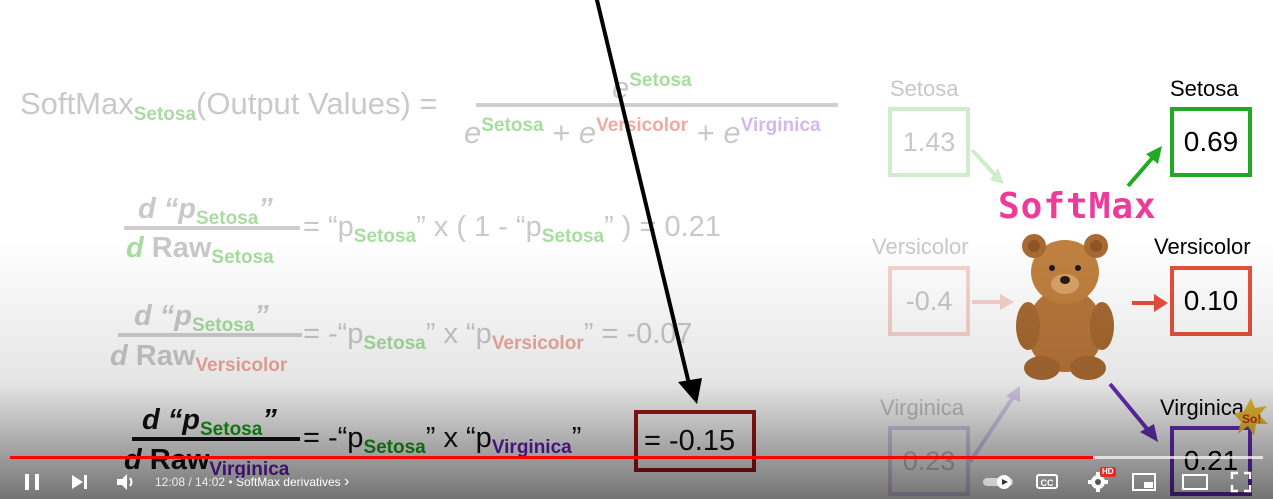 The image size is (1273, 499). Describe the element at coordinates (1047, 481) in the screenshot. I see `captions-icon: CC` at that location.